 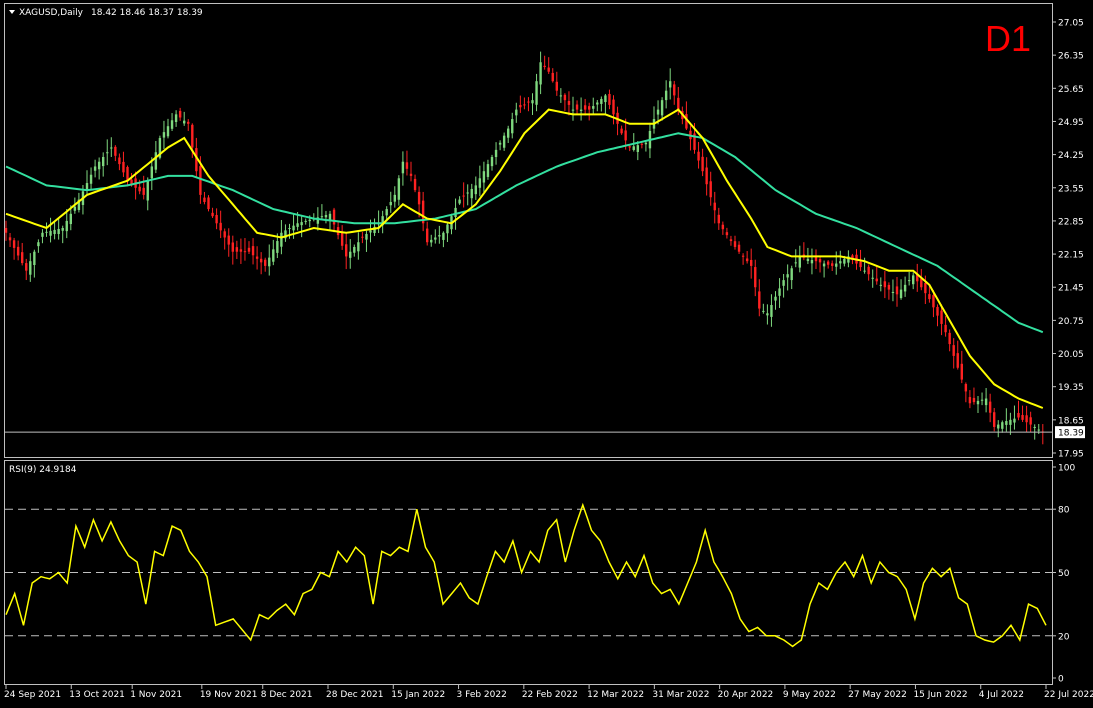 I want to click on rsi-tick-label: 50, so click(x=1064, y=574).